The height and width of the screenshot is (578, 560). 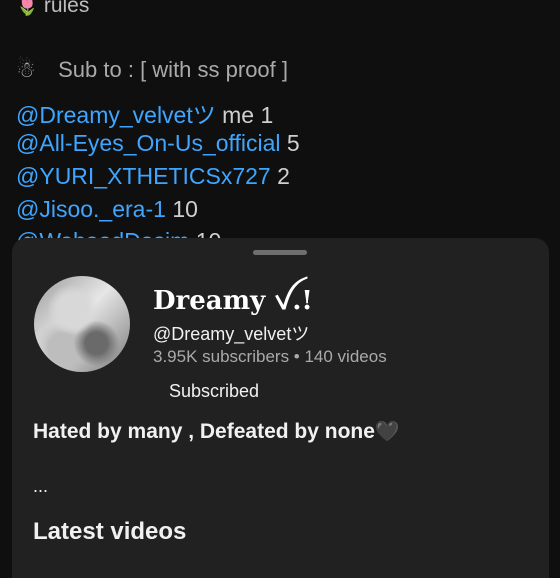 I want to click on mention-link: @Dreamy_velvetツ, so click(x=116, y=115).